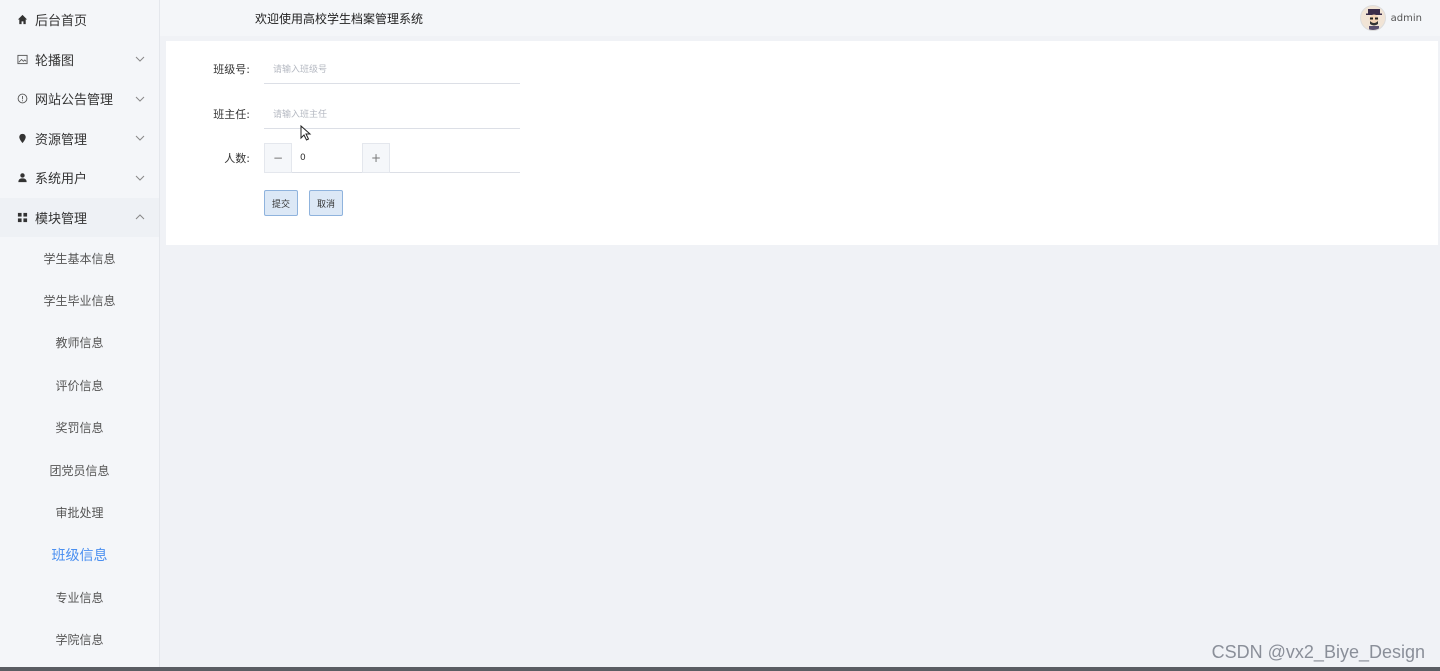  What do you see at coordinates (61, 140) in the screenshot?
I see `sidebar-item-label: 资源管理` at bounding box center [61, 140].